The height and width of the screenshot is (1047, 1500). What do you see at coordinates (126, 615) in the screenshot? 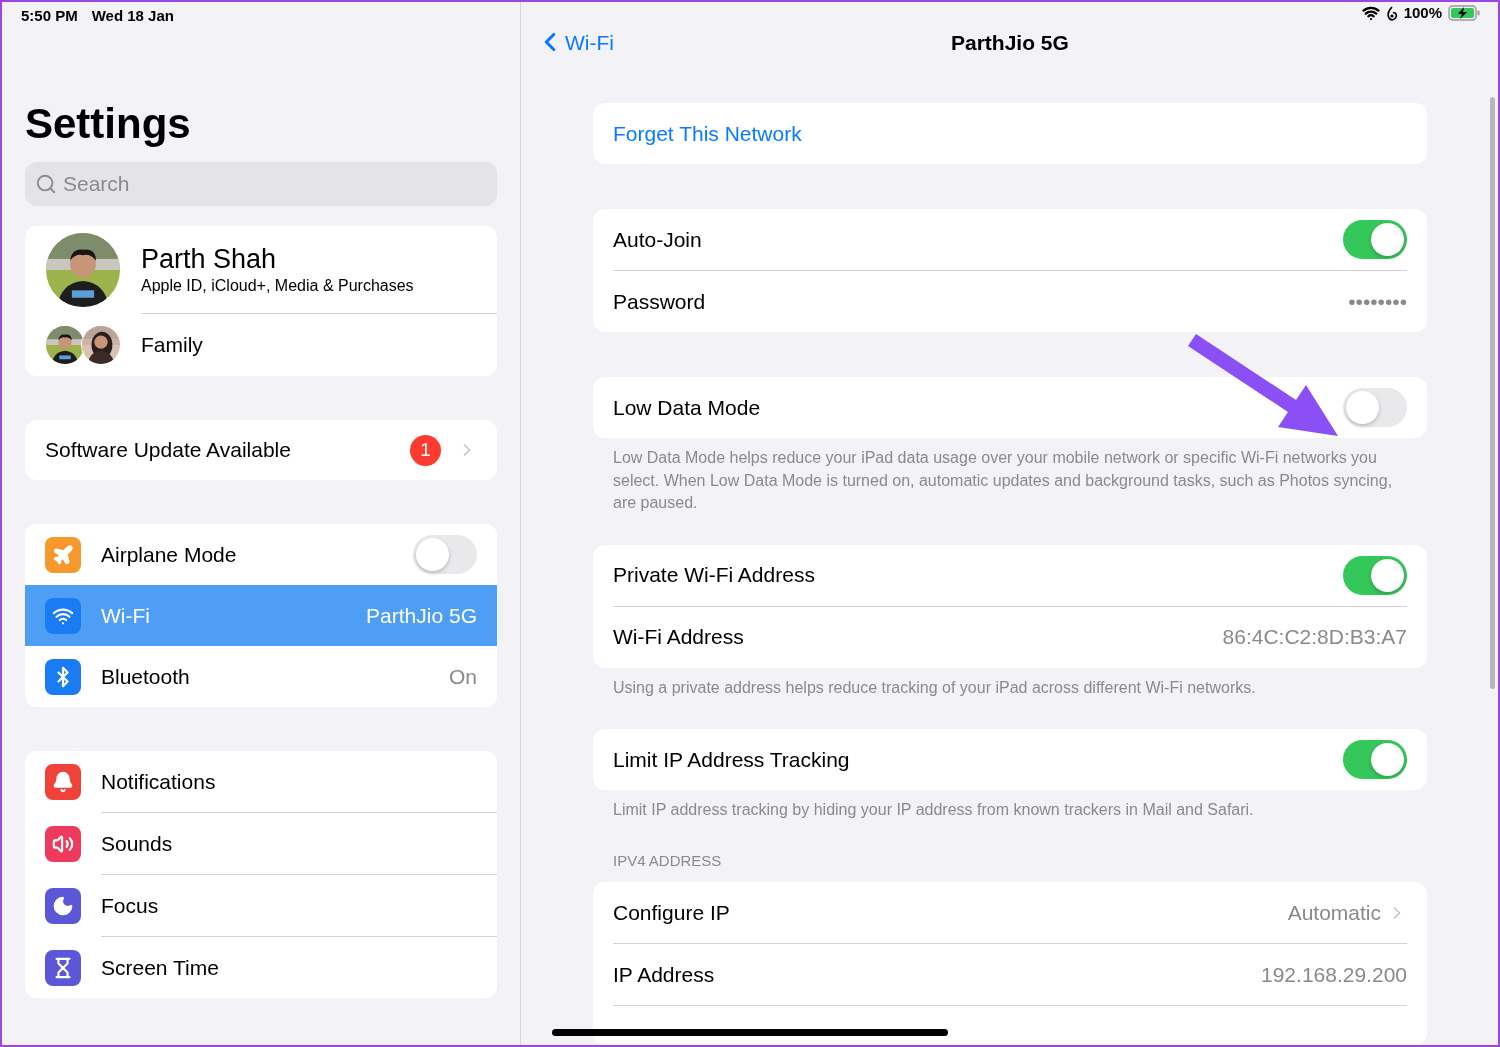
I see `sidebar-item-label: Wi-Fi` at bounding box center [126, 615].